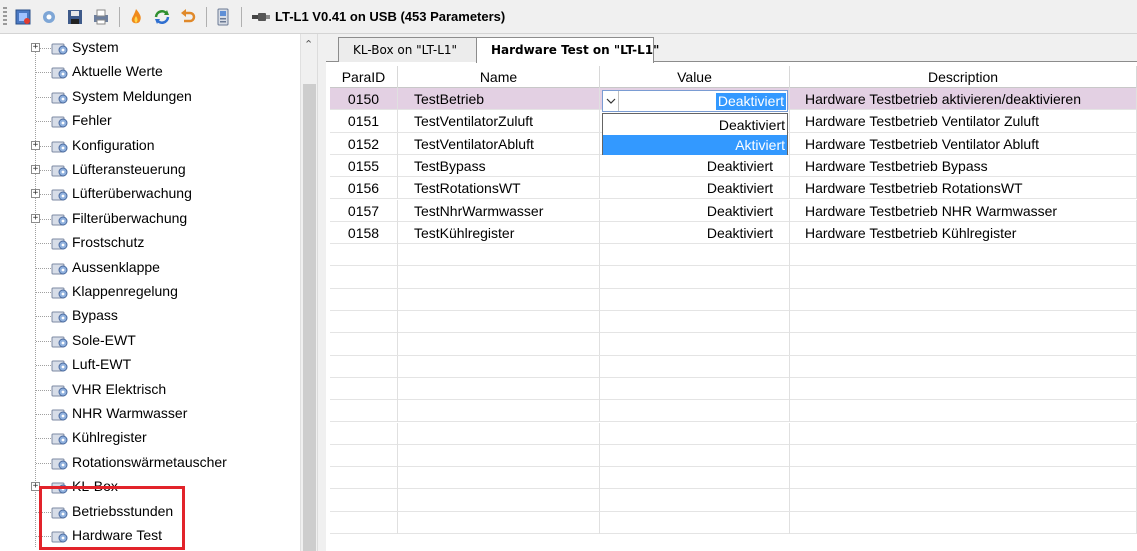 The width and height of the screenshot is (1137, 551). Describe the element at coordinates (695, 77) in the screenshot. I see `column-header-value: Value` at that location.